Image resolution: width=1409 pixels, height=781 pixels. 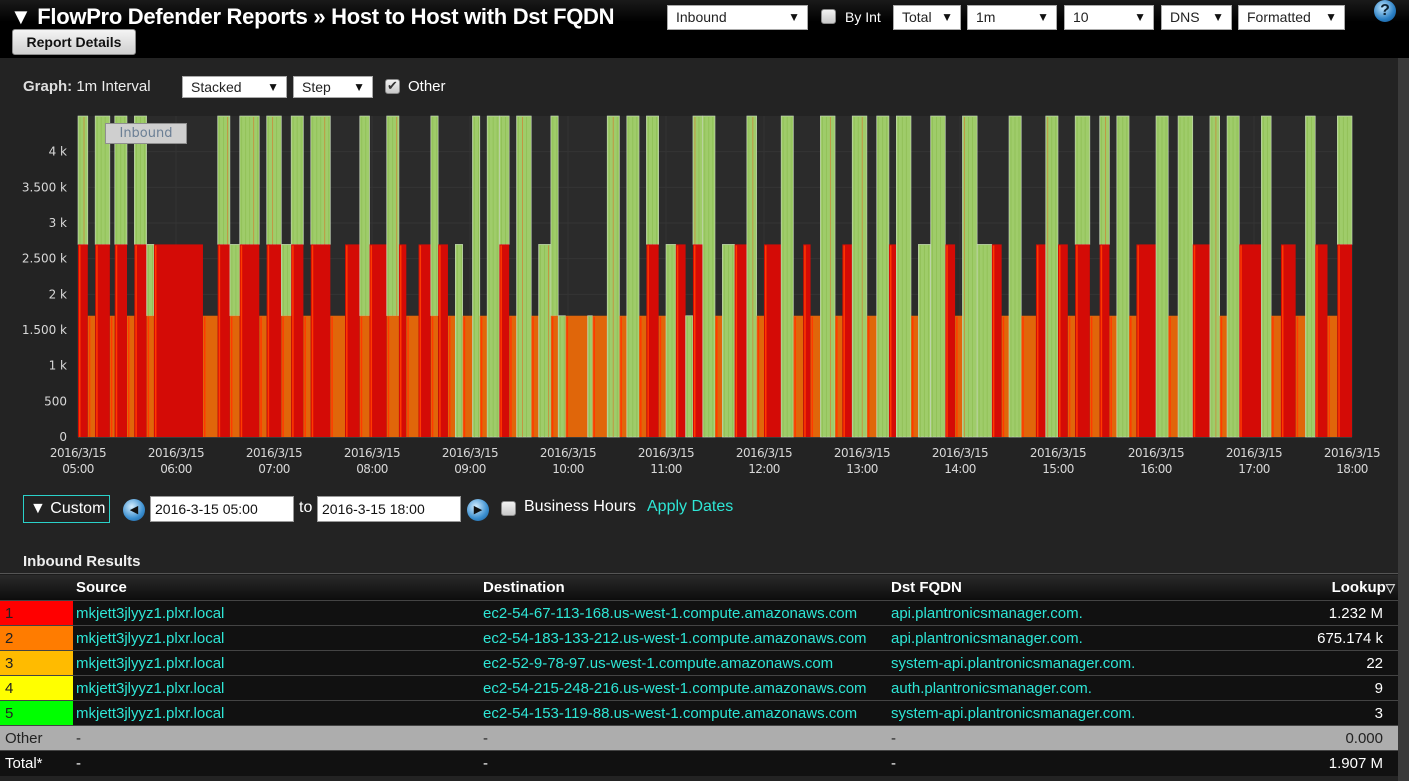 I want to click on row-rank: 5, so click(x=36, y=713).